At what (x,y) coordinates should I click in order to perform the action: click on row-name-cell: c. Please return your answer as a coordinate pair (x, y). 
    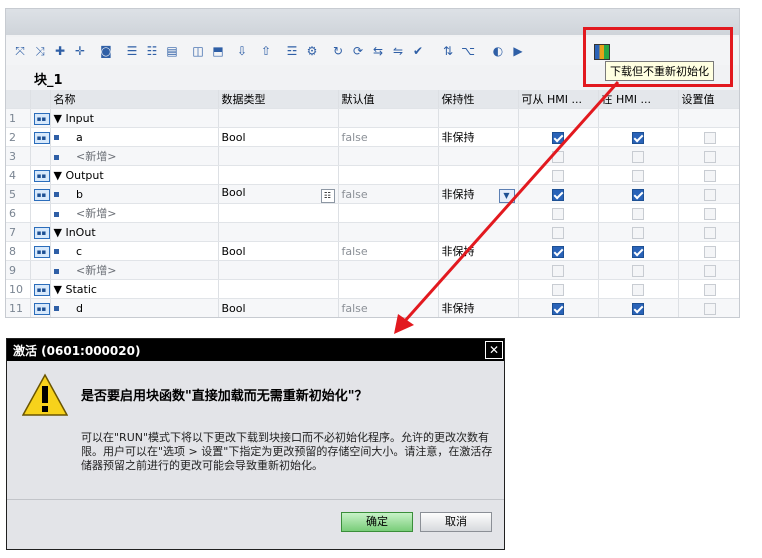
    Looking at the image, I should click on (134, 251).